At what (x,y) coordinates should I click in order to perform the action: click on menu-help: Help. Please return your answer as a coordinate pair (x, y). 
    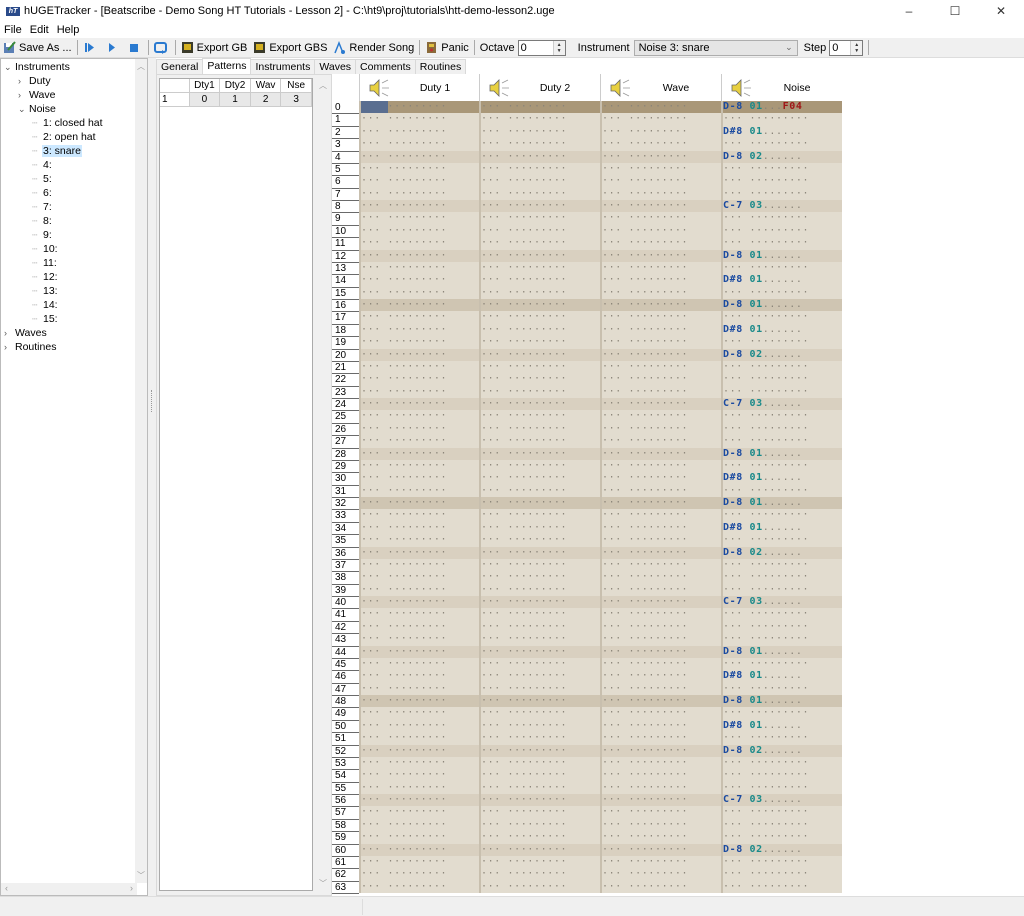
    Looking at the image, I should click on (68, 30).